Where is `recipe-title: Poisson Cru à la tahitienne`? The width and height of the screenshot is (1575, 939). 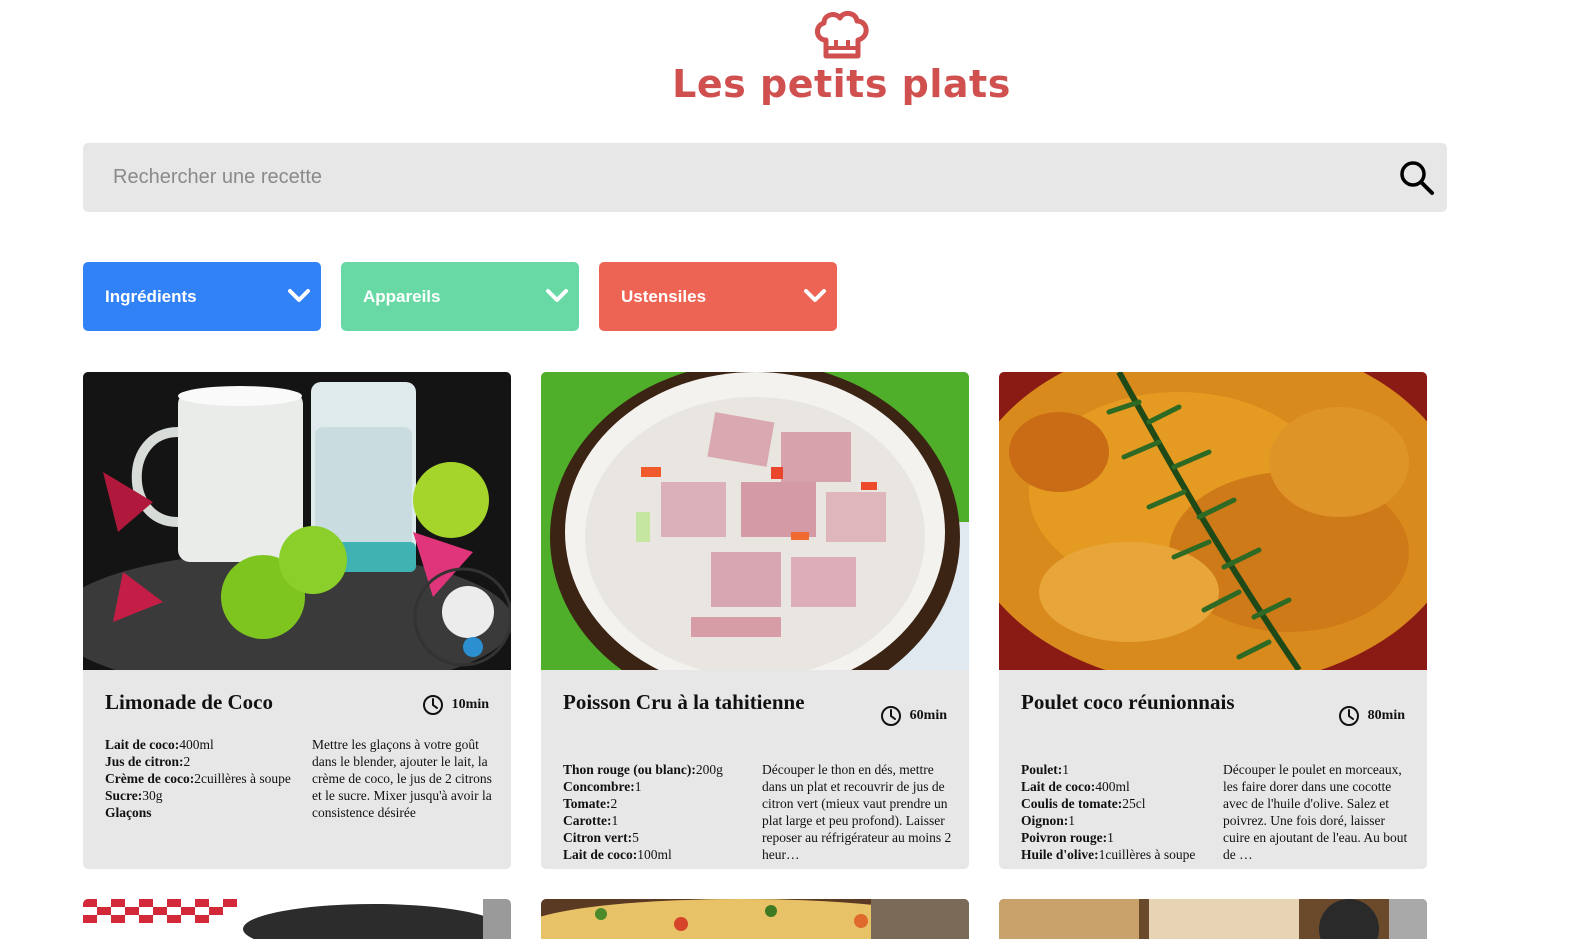 recipe-title: Poisson Cru à la tahitienne is located at coordinates (684, 702).